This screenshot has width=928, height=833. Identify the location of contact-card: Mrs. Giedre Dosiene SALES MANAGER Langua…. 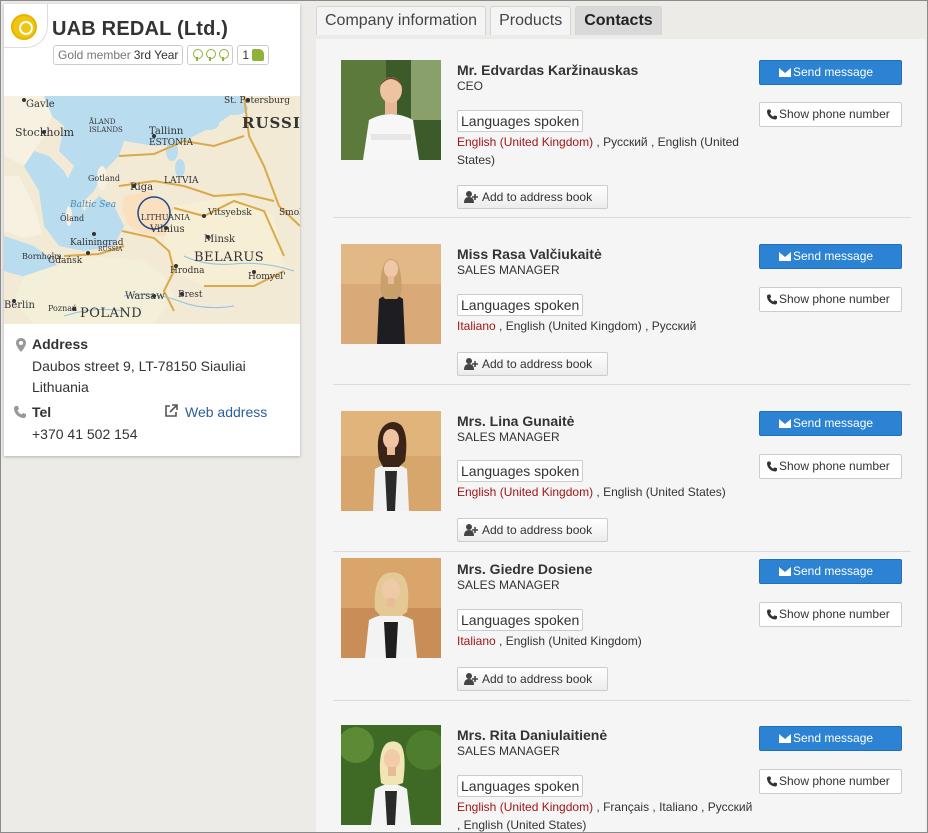
(622, 626).